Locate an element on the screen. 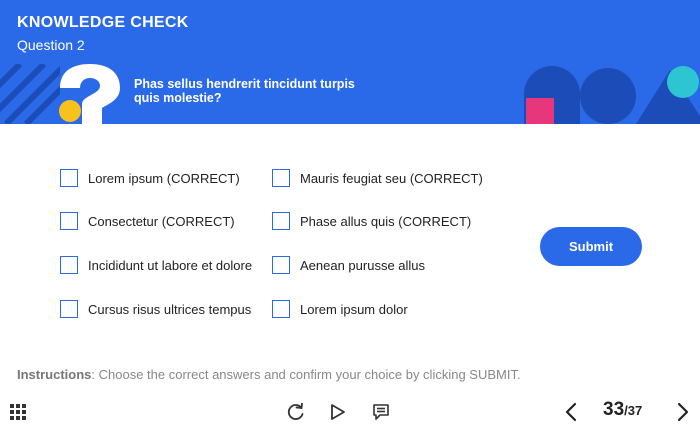 This screenshot has height=430, width=700. answer-option: Lorem ipsum (CORRECT) is located at coordinates (150, 178).